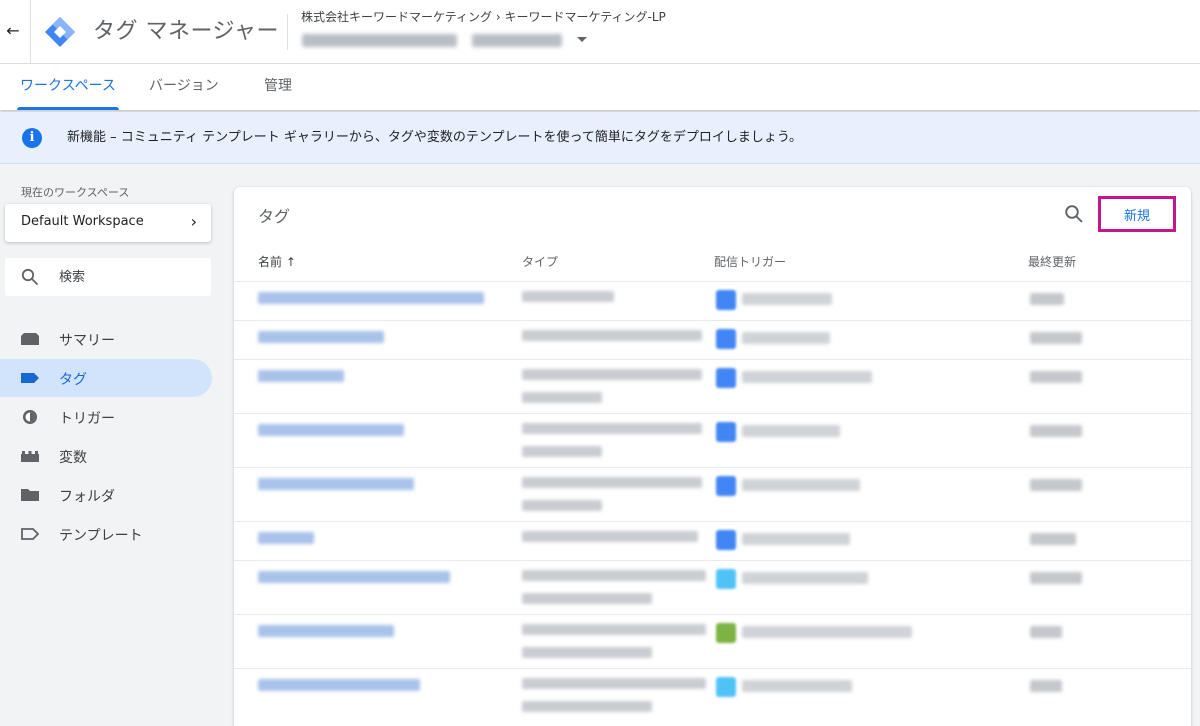 The height and width of the screenshot is (726, 1200). Describe the element at coordinates (1137, 214) in the screenshot. I see `new-tag-button: 新規` at that location.